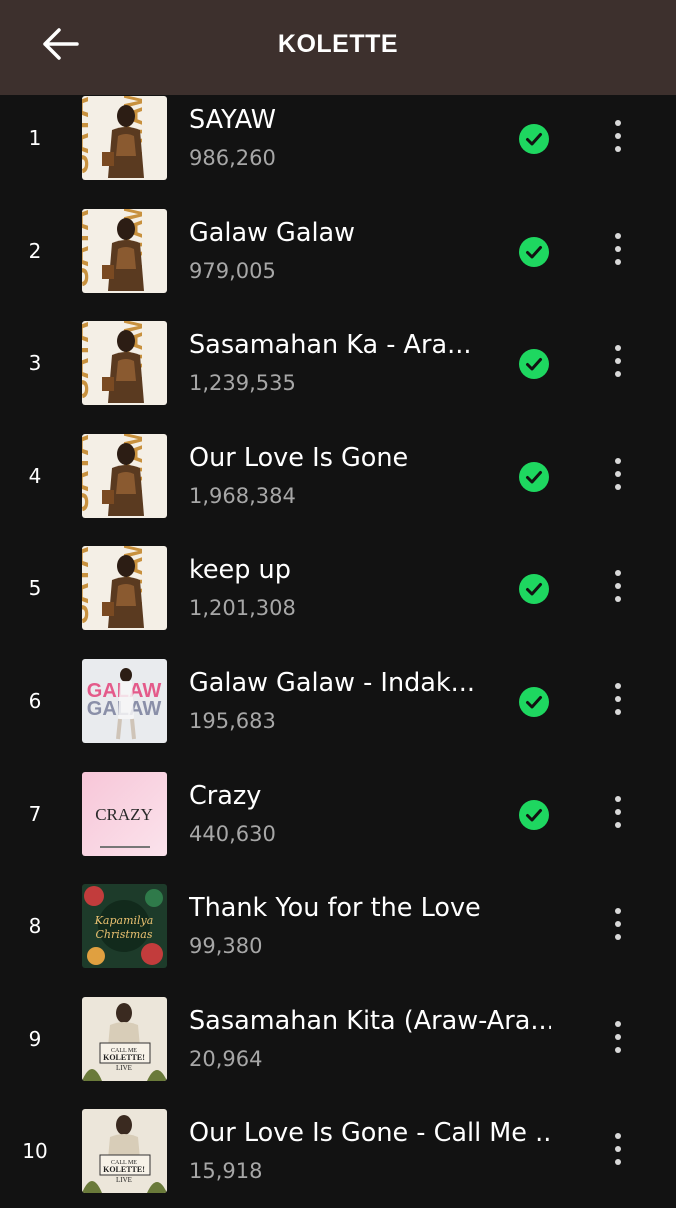  Describe the element at coordinates (35, 1151) in the screenshot. I see `track-rank: 10` at that location.